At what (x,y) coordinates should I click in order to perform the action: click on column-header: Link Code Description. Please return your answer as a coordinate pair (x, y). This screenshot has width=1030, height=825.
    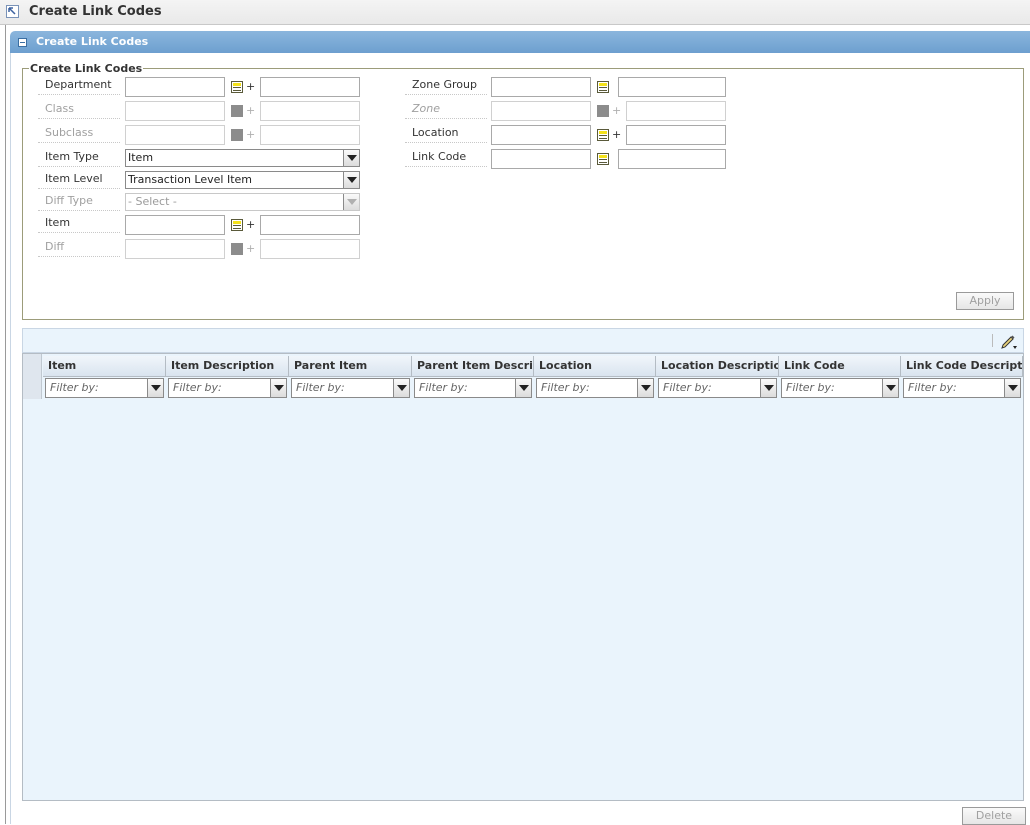
    Looking at the image, I should click on (962, 366).